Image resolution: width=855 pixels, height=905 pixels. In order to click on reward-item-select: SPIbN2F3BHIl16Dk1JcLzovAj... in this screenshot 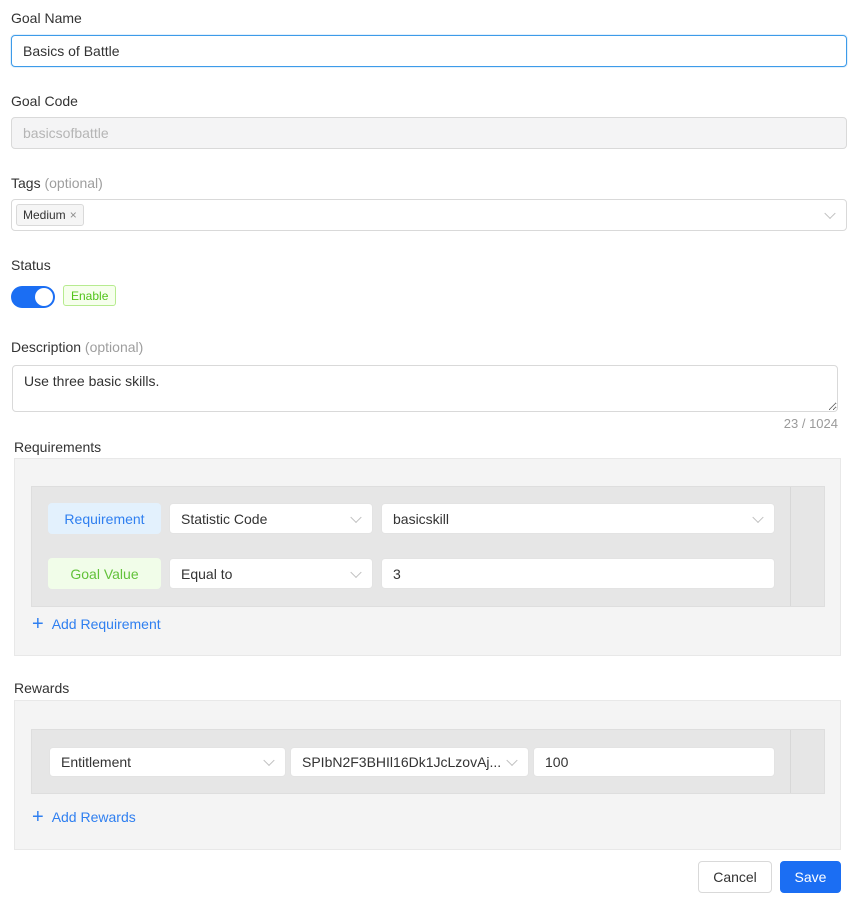, I will do `click(409, 762)`.